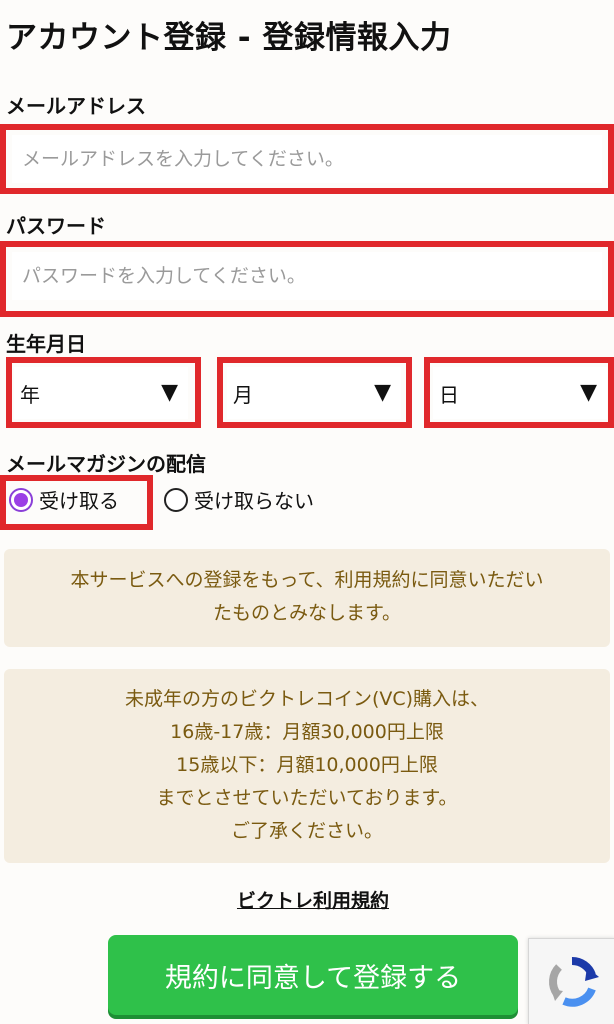  I want to click on radio-unselected-icon, so click(176, 499).